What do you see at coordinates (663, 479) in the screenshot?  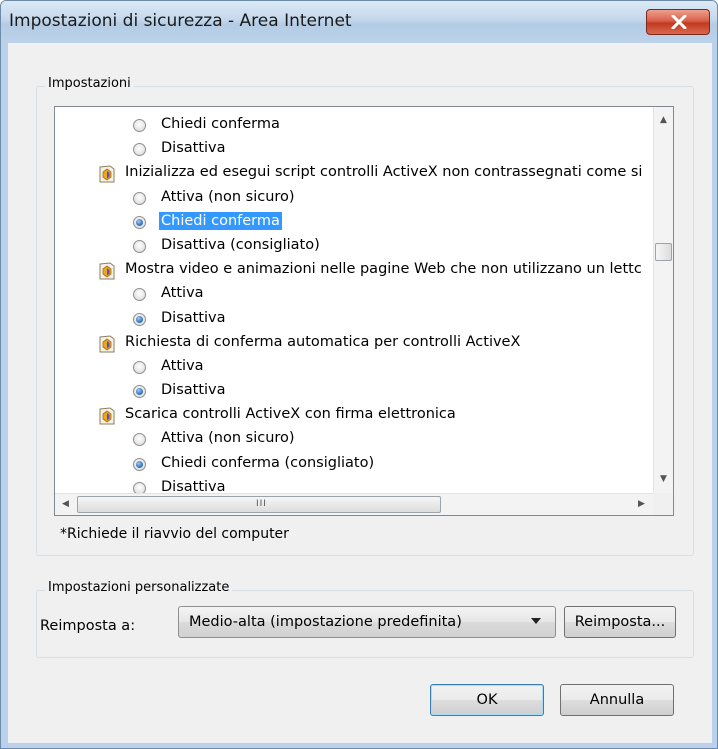 I see `scroll-down-arrow-icon: ▼` at bounding box center [663, 479].